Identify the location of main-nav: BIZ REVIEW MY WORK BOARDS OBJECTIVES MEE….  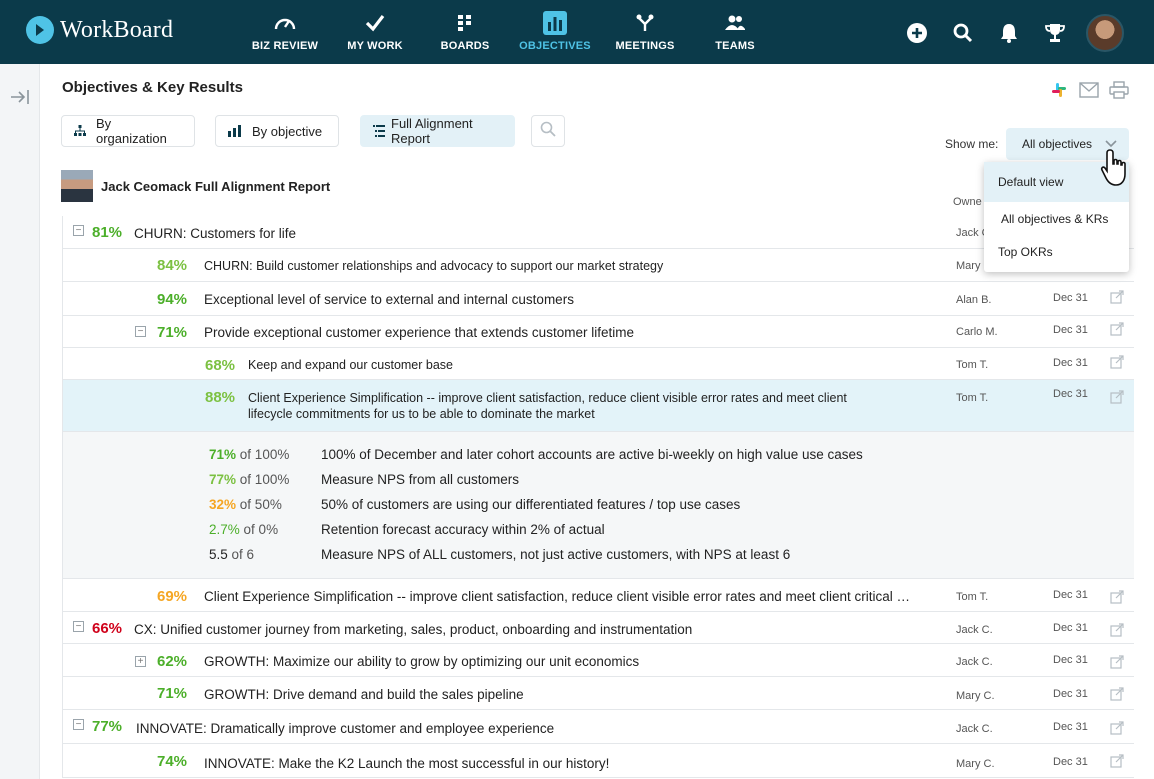
(510, 32).